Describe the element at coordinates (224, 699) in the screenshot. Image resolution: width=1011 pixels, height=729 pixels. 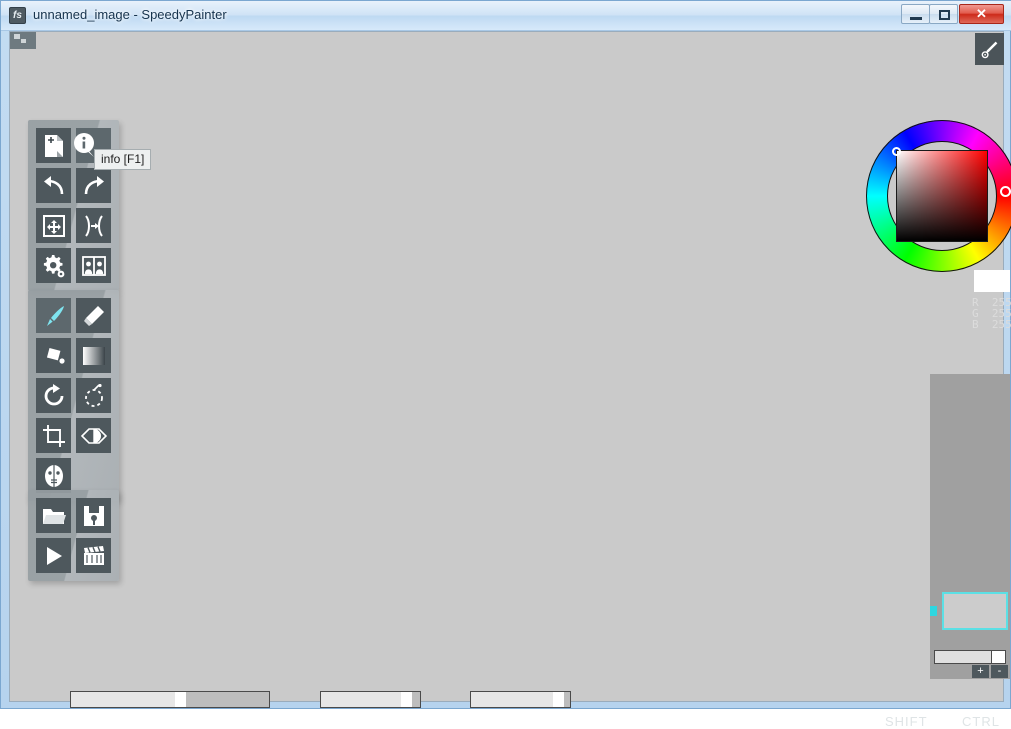
I see `brush-size-slider-track` at that location.